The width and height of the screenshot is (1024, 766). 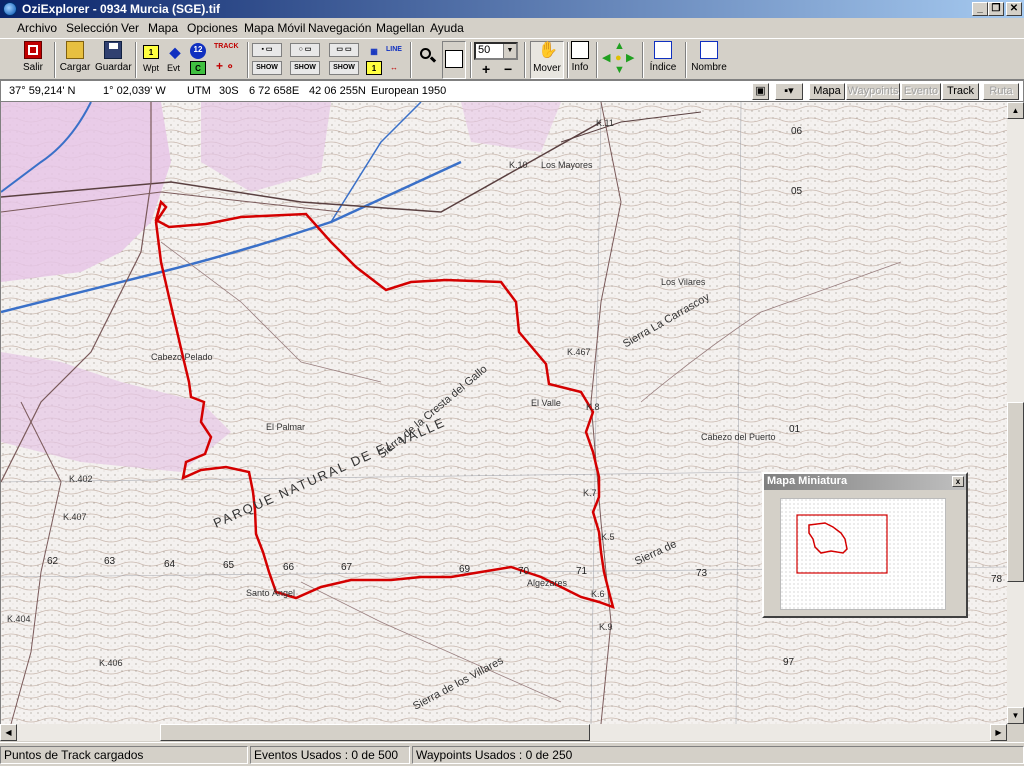 What do you see at coordinates (226, 46) in the screenshot?
I see `track-label: TRACK` at bounding box center [226, 46].